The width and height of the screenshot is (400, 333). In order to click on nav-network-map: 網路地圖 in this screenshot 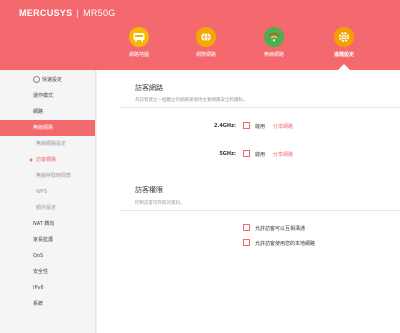, I will do `click(139, 42)`.